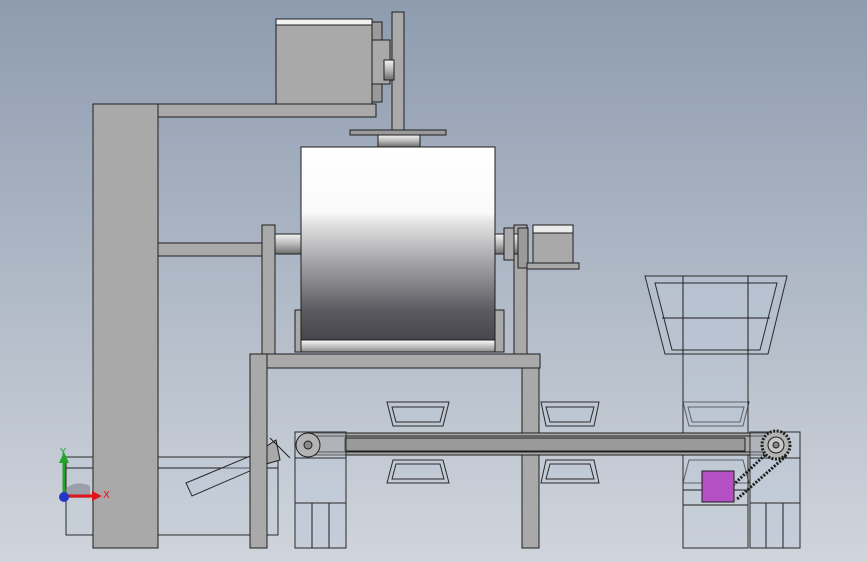  What do you see at coordinates (401, 249) in the screenshot?
I see `mixing-drum` at bounding box center [401, 249].